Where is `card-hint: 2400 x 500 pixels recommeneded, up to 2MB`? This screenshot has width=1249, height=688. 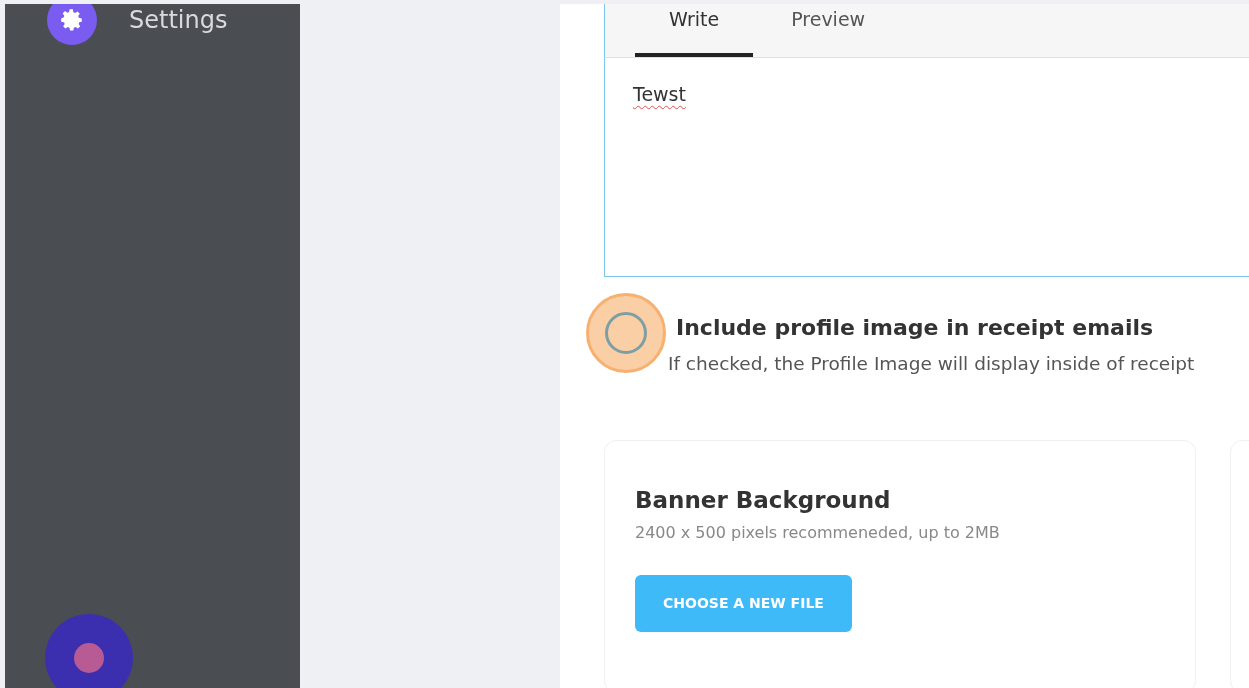 card-hint: 2400 x 500 pixels recommeneded, up to 2MB is located at coordinates (818, 533).